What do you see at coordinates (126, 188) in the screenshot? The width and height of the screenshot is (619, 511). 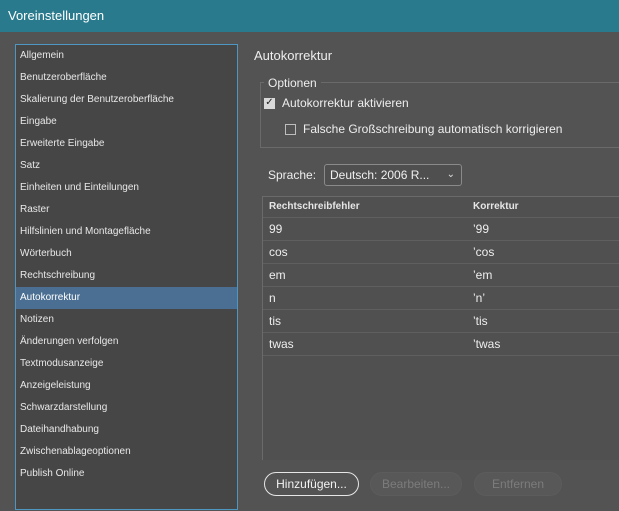 I see `sidebar-item-einheiten: Einheiten und Einteilungen` at bounding box center [126, 188].